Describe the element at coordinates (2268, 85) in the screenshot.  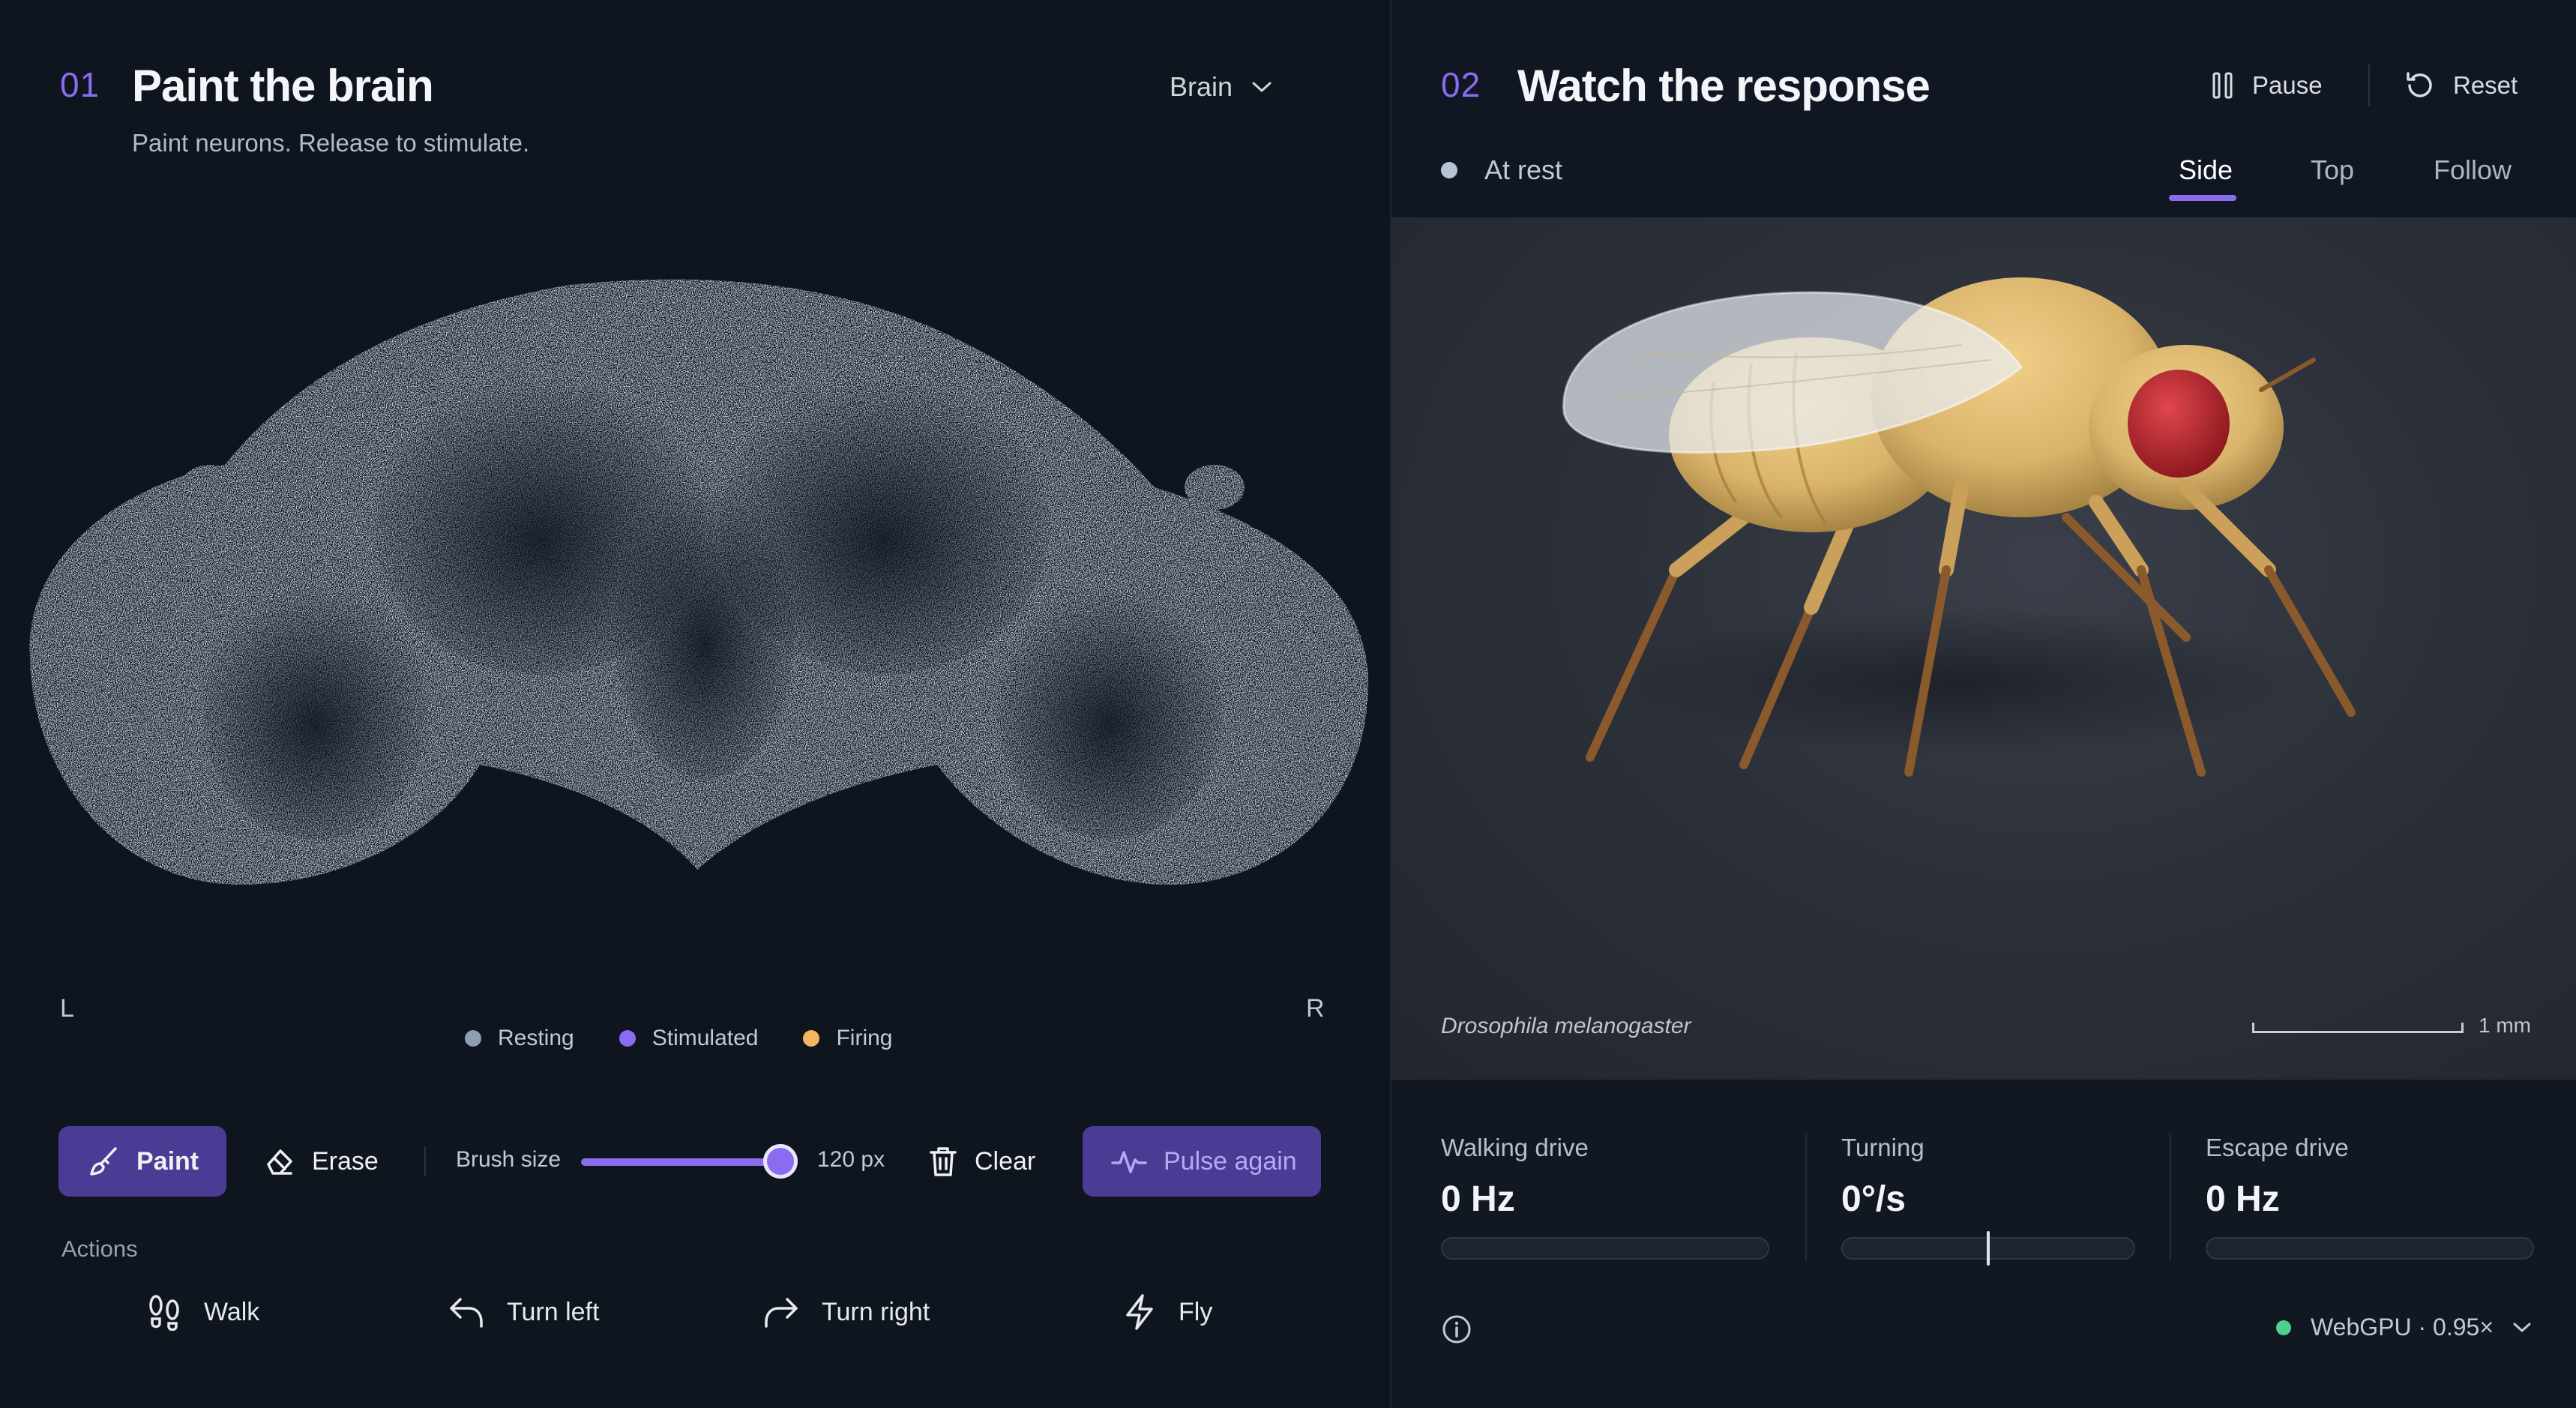
I see `pause-button: Pause` at that location.